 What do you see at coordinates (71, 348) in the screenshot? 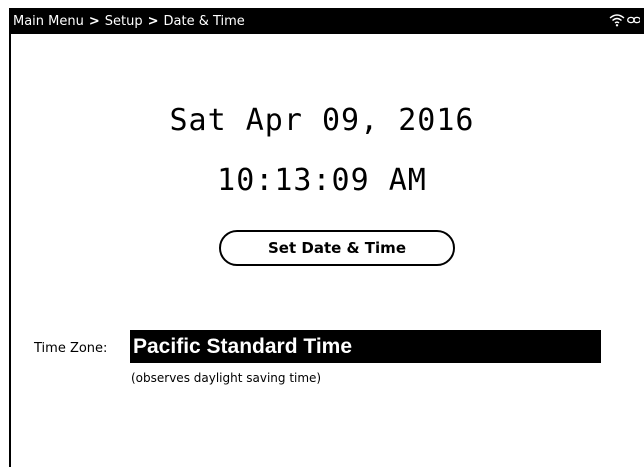
I see `time-zone-label: Time Zone:` at bounding box center [71, 348].